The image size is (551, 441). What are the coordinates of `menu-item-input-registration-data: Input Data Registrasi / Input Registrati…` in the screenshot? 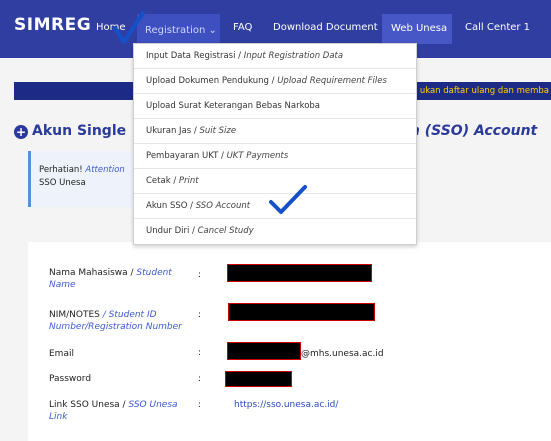 It's located at (275, 56).